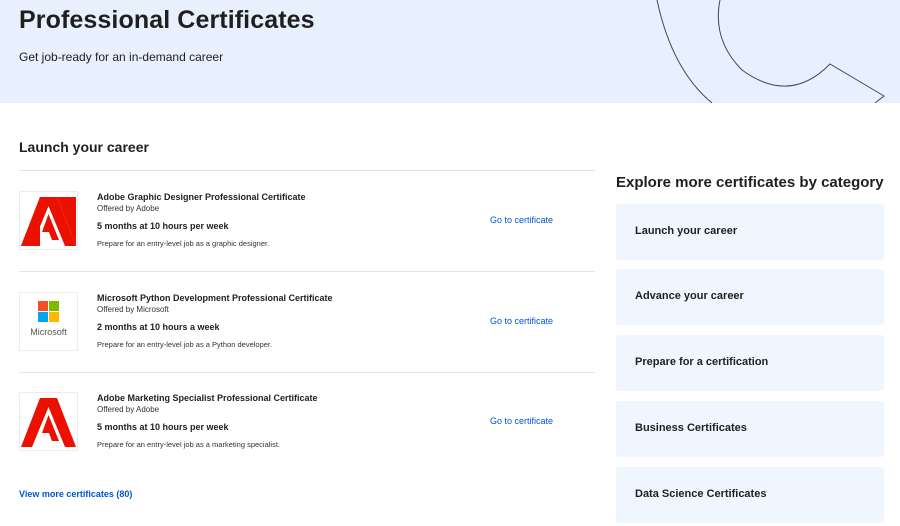 This screenshot has width=900, height=526. I want to click on certificate-duration: 2 months at 10 hours a week, so click(158, 327).